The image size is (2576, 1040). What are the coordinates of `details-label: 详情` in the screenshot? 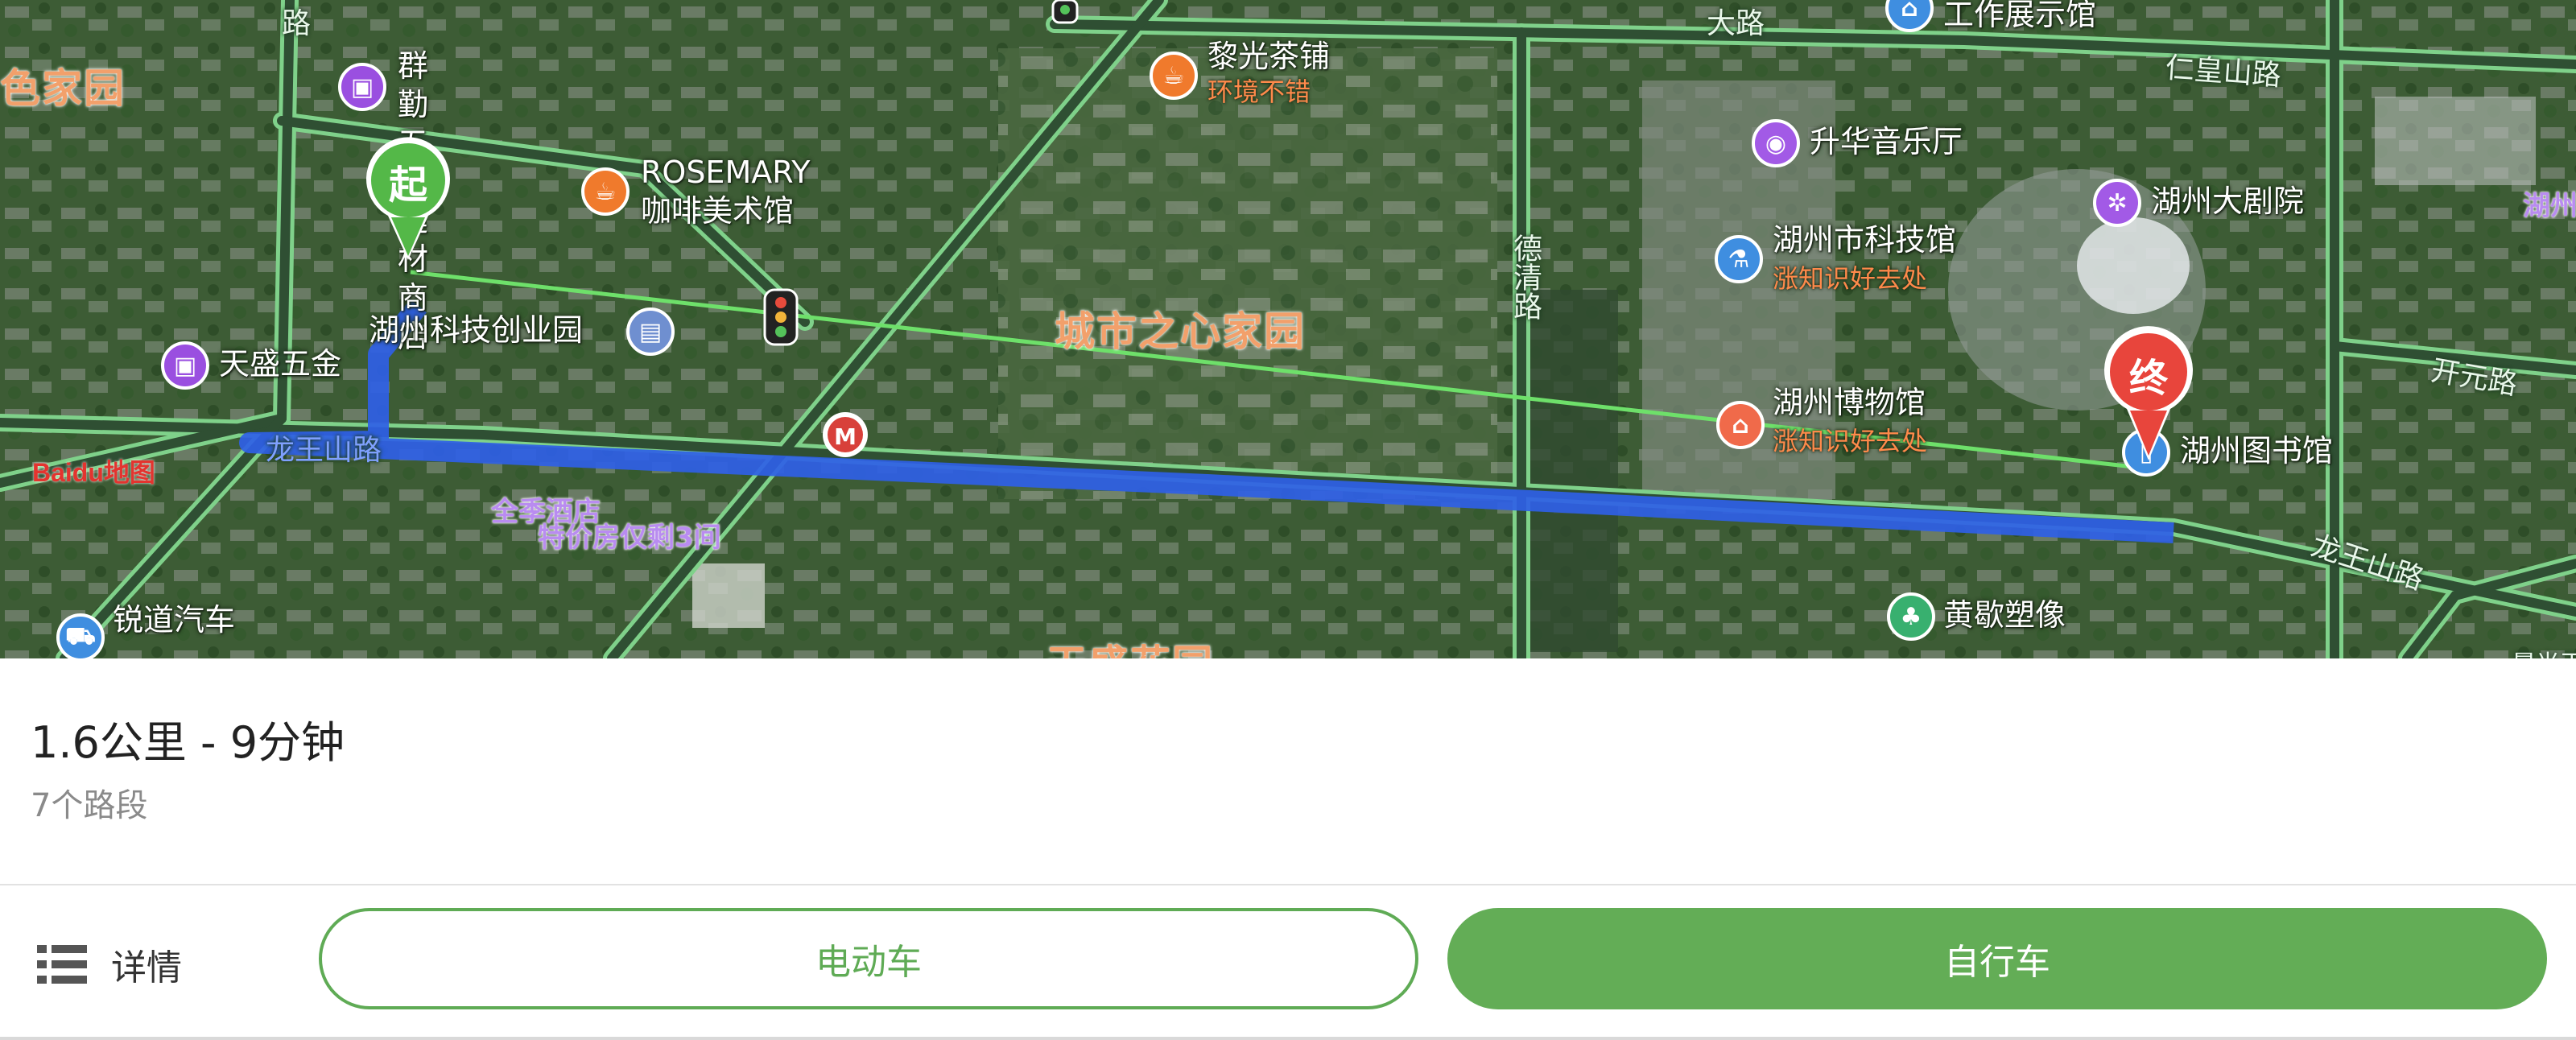 It's located at (146, 967).